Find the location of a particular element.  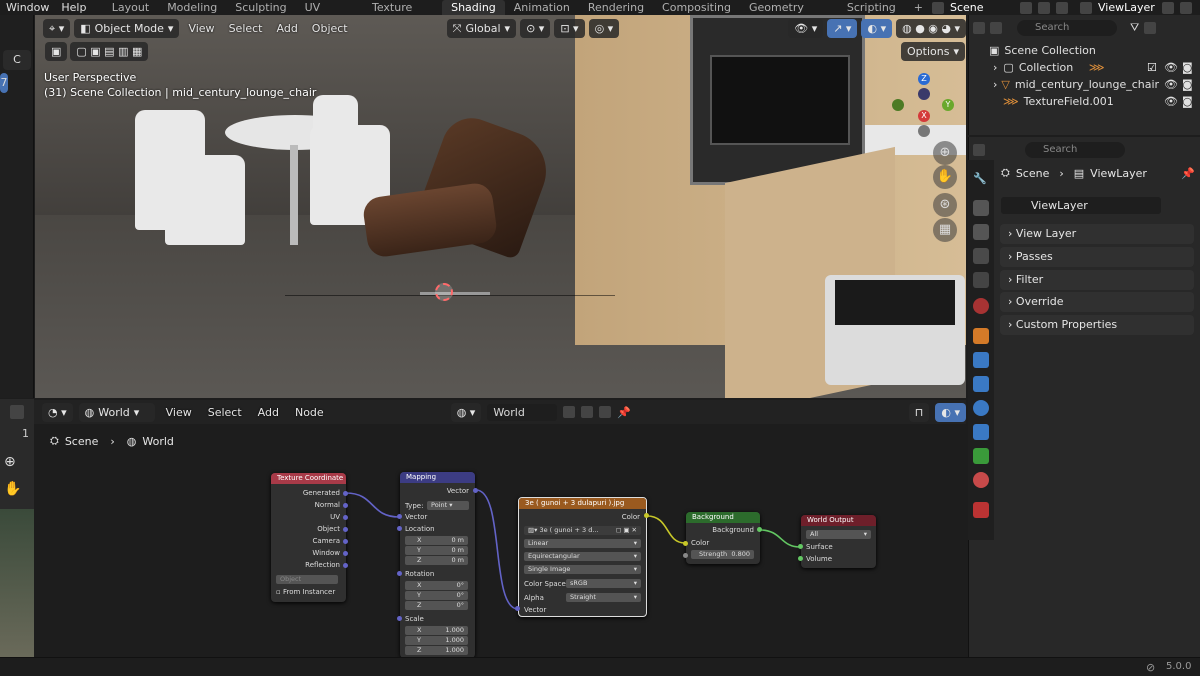

tool-tab-icon: 🔧 is located at coordinates (981, 180).